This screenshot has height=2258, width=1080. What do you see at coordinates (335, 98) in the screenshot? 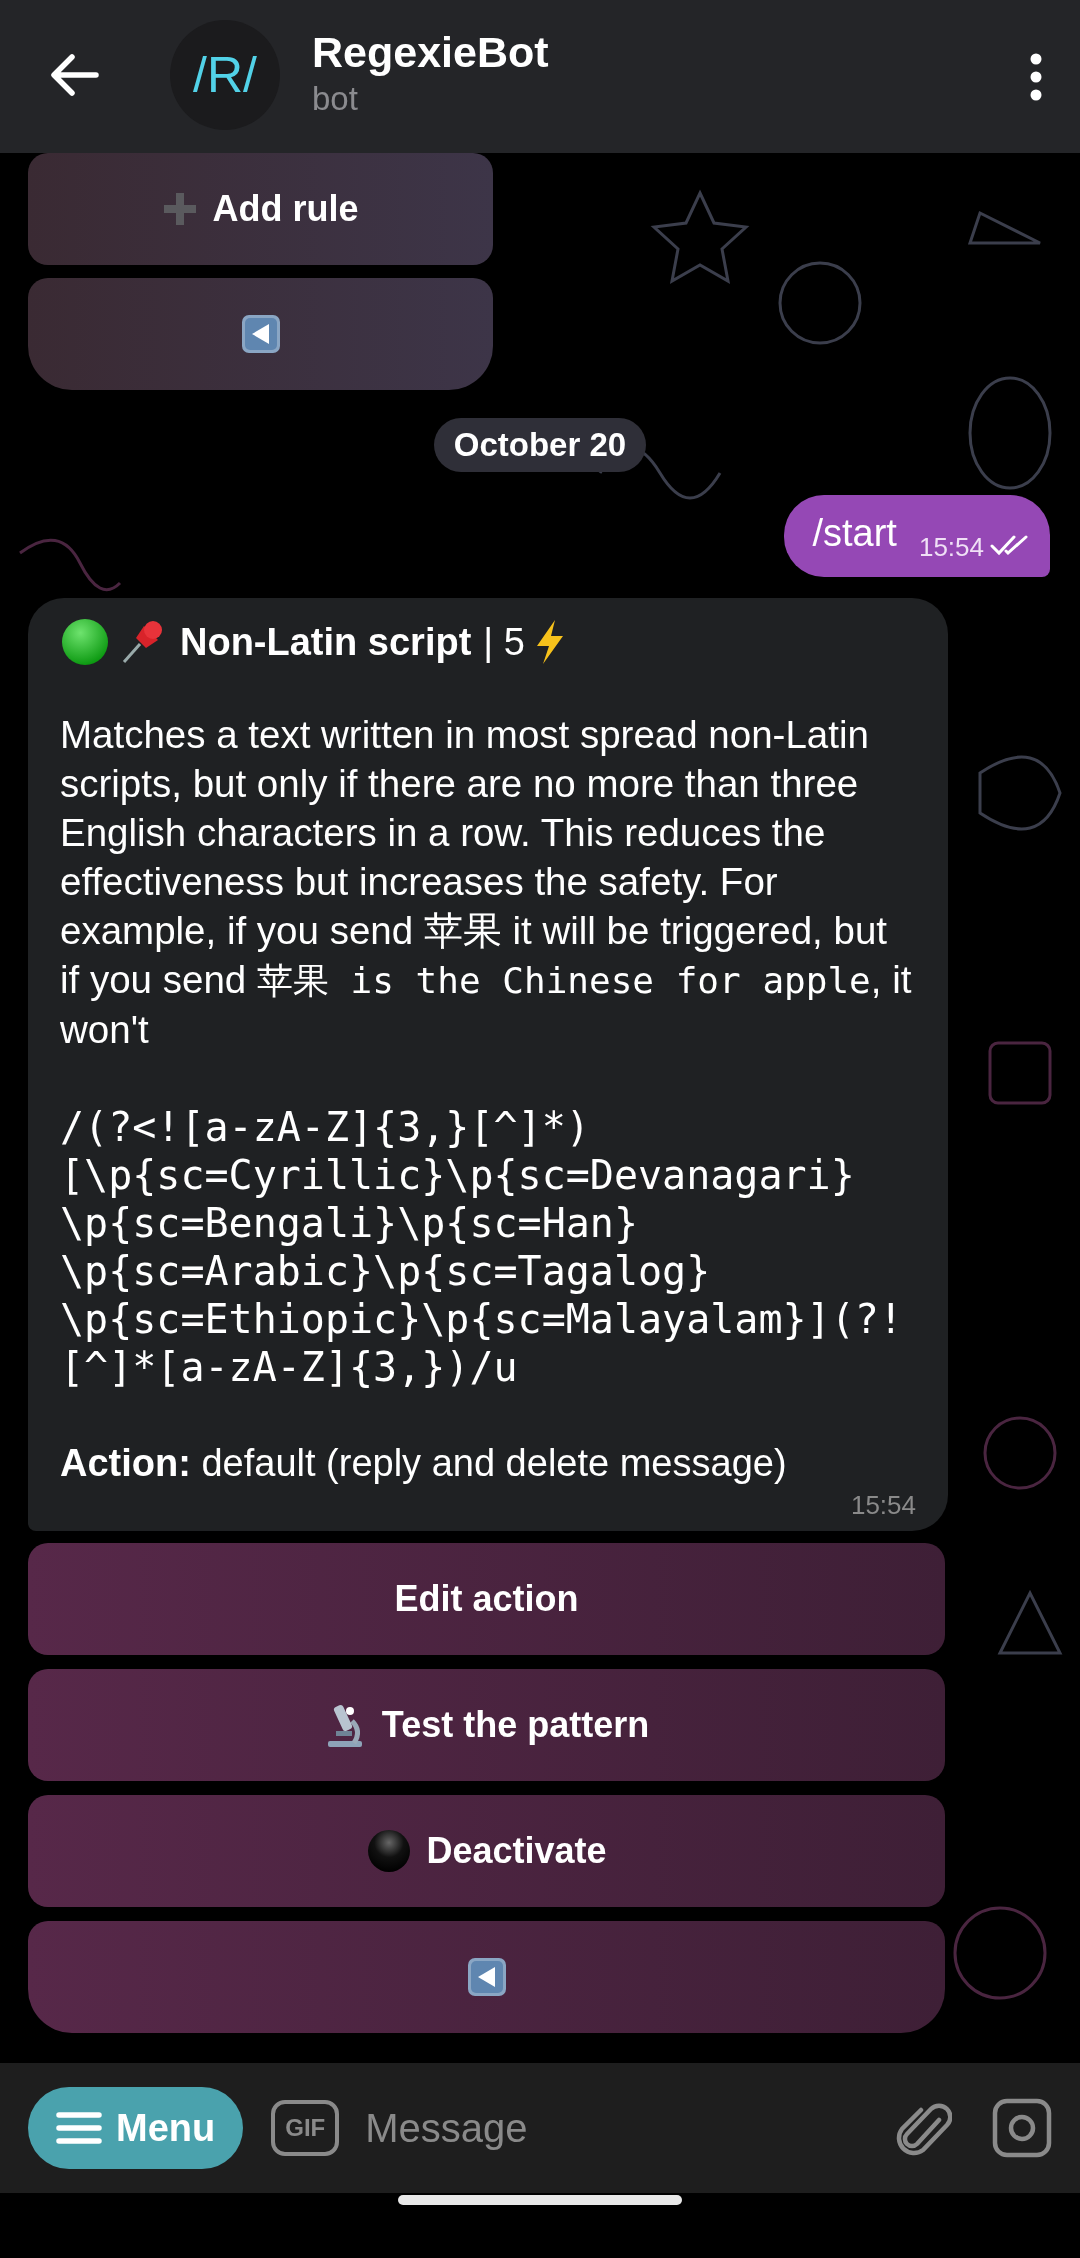
I see `chat-subtitle: bot` at bounding box center [335, 98].